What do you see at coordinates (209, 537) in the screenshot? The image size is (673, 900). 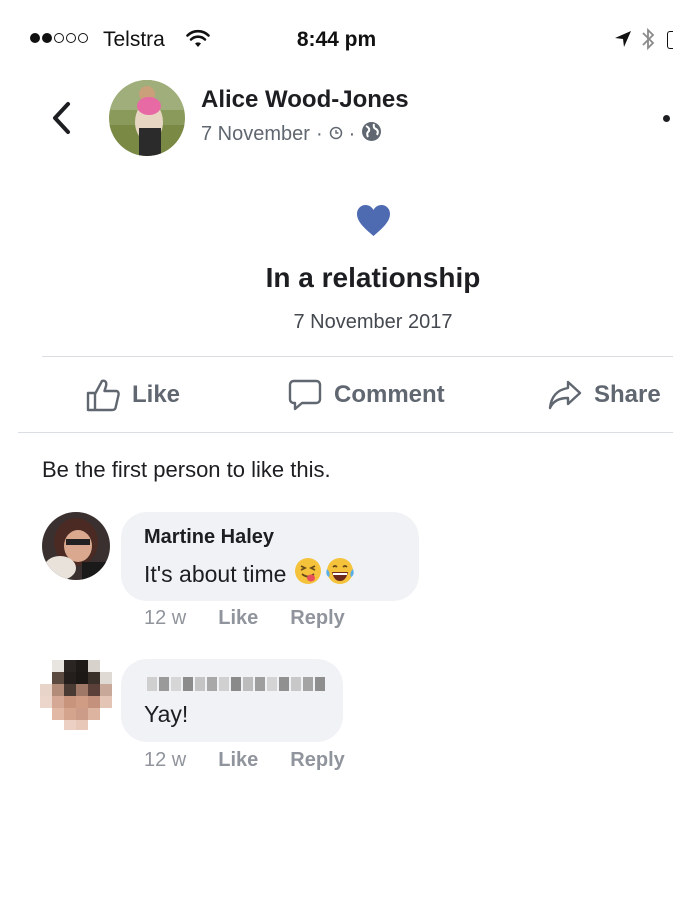 I see `comment-author: Martine Haley` at bounding box center [209, 537].